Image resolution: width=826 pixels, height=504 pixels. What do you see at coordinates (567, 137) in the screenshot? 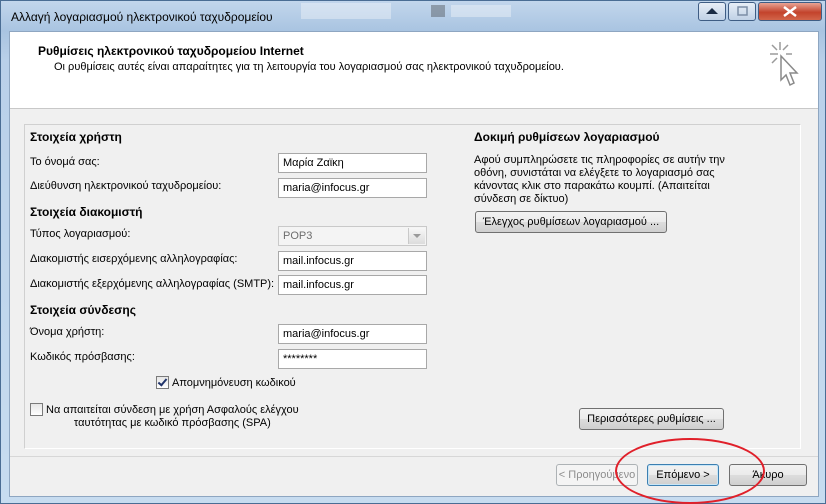
I see `test-settings-heading: Δοκιμή ρυθμίσεων λογαριασμού` at bounding box center [567, 137].